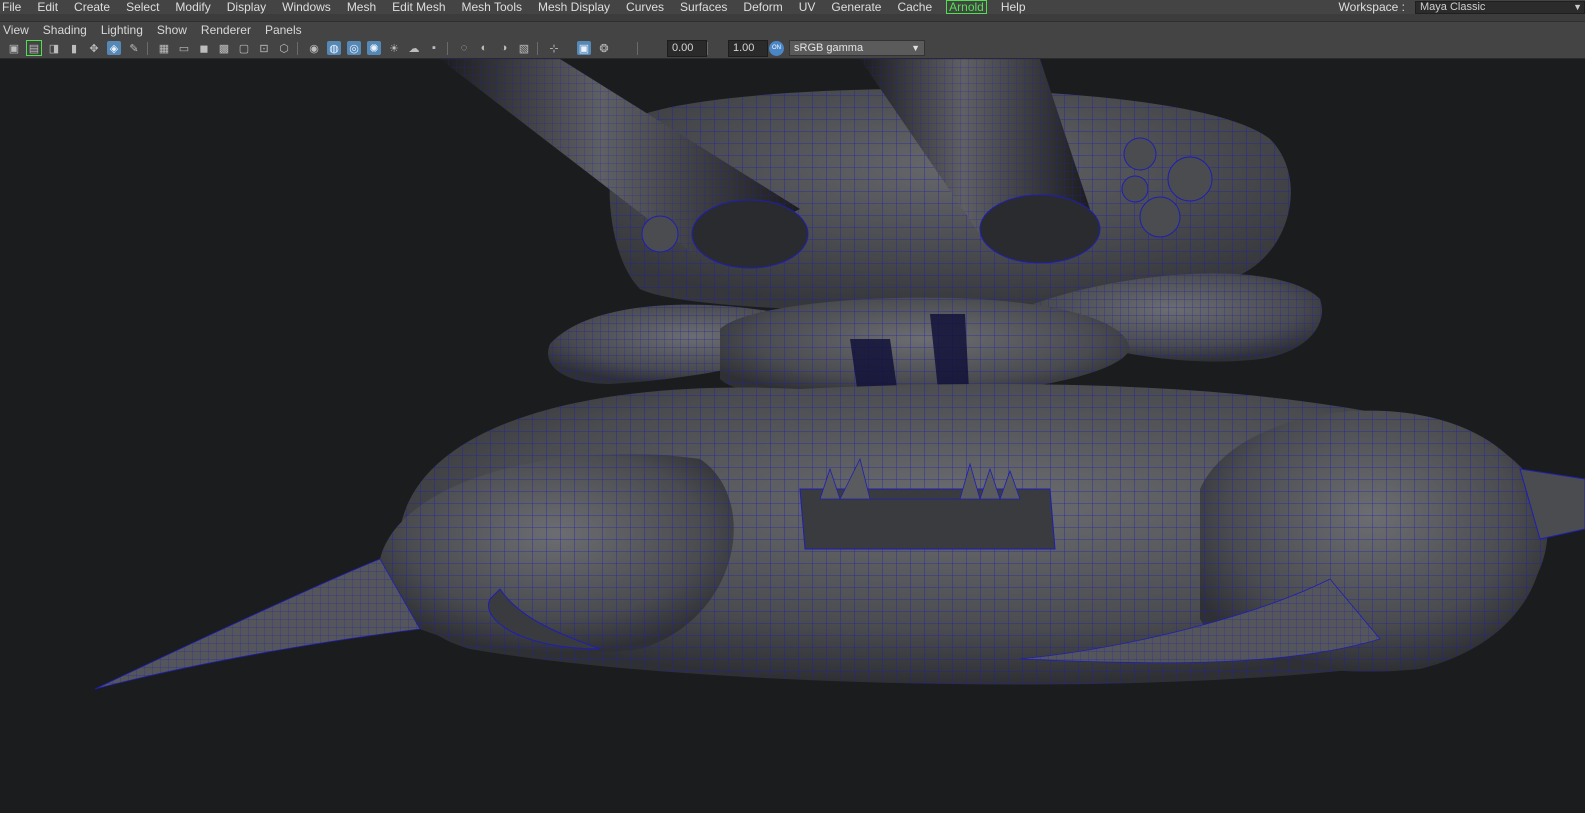  Describe the element at coordinates (34, 48) in the screenshot. I see `image-plane-icon: ▤` at that location.